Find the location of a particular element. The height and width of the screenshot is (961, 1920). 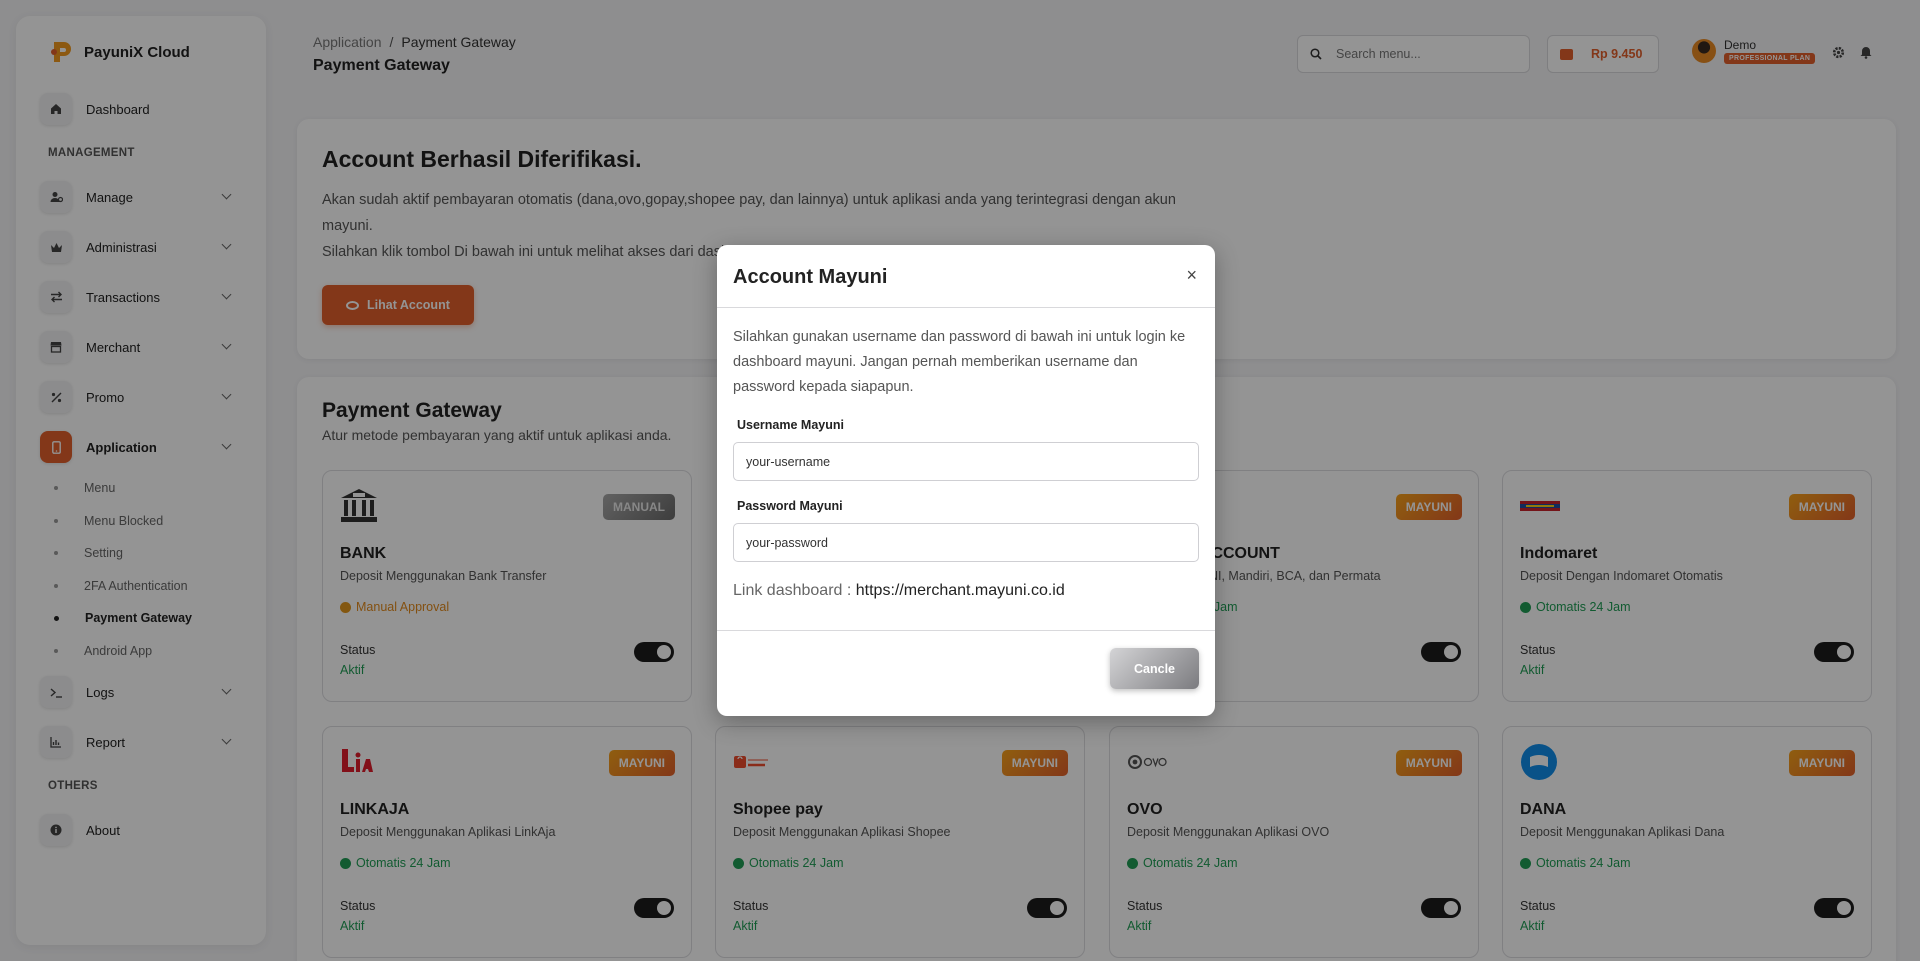

modal-header: Account Mayuni × is located at coordinates (966, 276).